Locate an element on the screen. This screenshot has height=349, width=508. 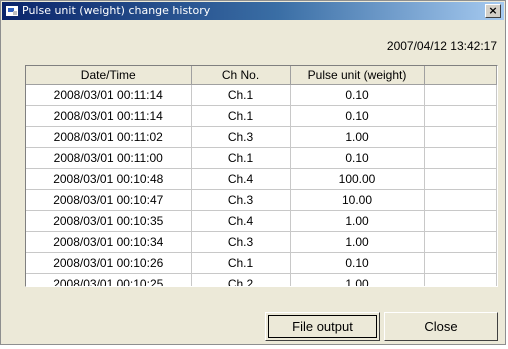
table-row: 2008/03/01 00:10:48 Ch.4 100.00 is located at coordinates (261, 179).